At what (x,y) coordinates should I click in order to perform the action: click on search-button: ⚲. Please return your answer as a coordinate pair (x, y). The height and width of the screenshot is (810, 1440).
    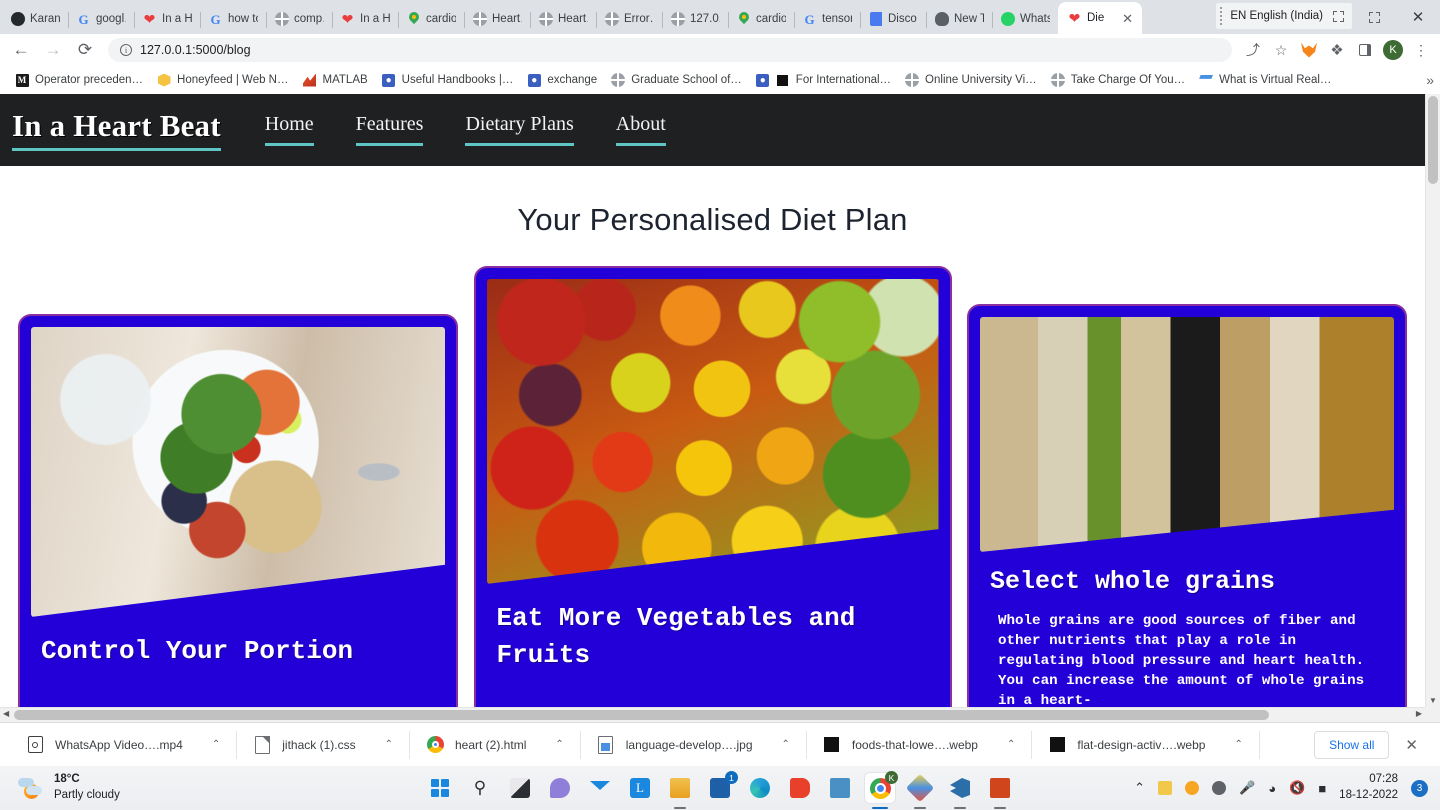
    Looking at the image, I should click on (480, 788).